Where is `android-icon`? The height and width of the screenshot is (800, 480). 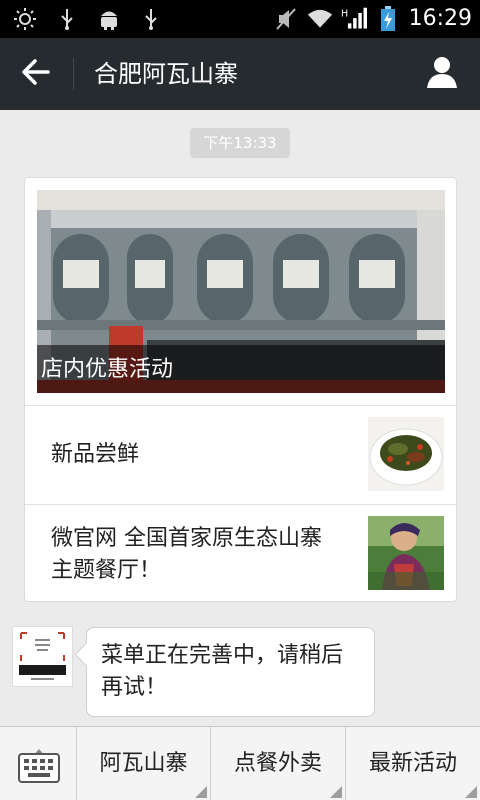
android-icon is located at coordinates (109, 19).